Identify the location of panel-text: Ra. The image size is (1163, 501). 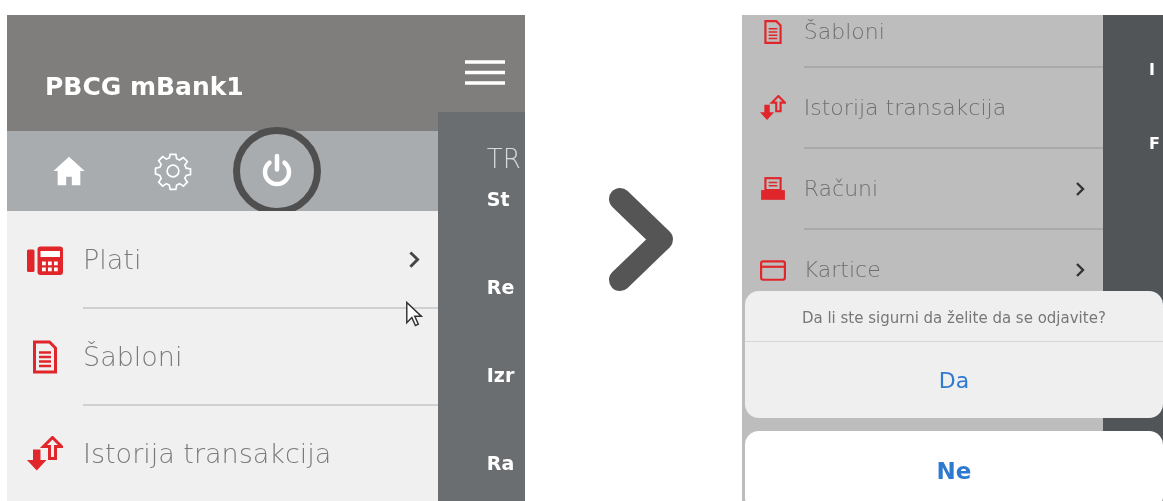
(501, 463).